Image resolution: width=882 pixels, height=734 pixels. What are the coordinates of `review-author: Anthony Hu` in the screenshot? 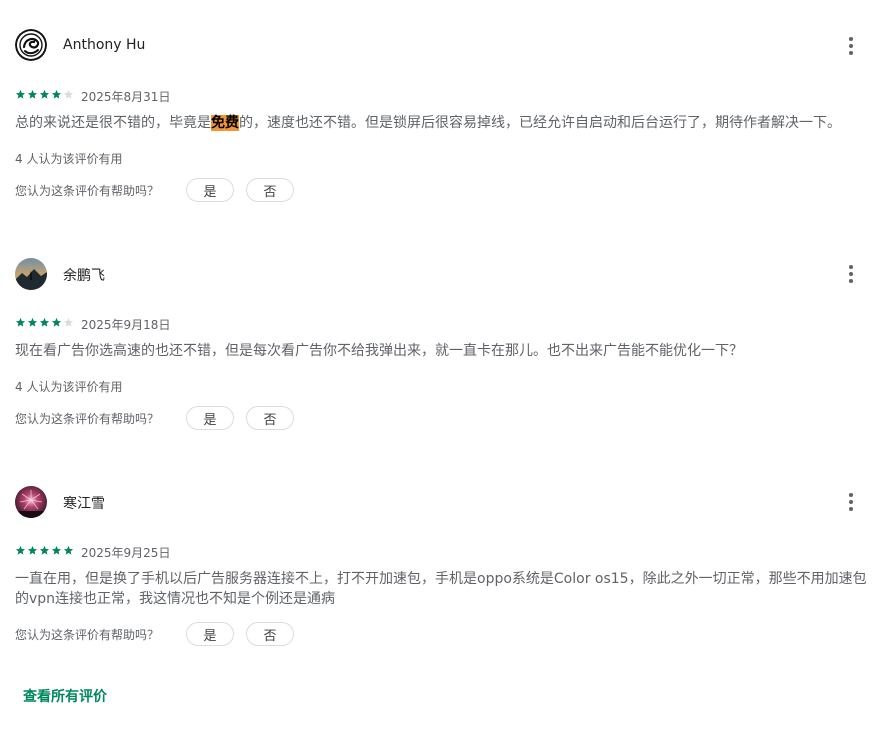 It's located at (104, 45).